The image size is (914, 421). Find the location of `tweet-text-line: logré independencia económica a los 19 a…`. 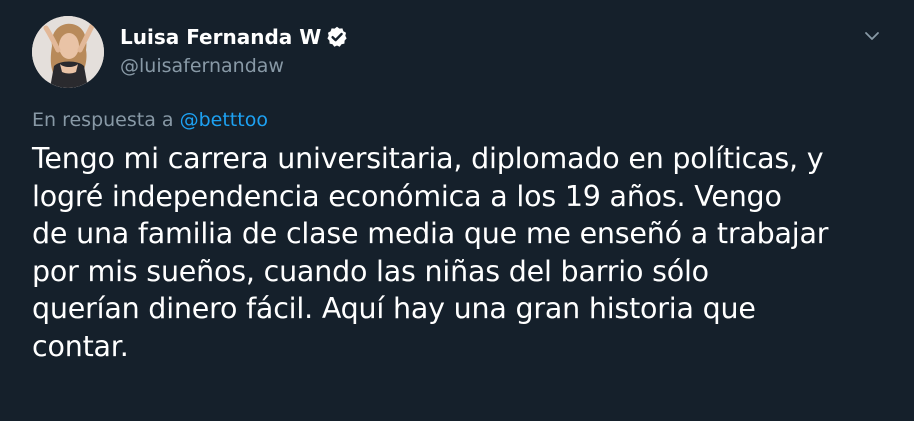

tweet-text-line: logré independencia económica a los 19 a… is located at coordinates (407, 196).